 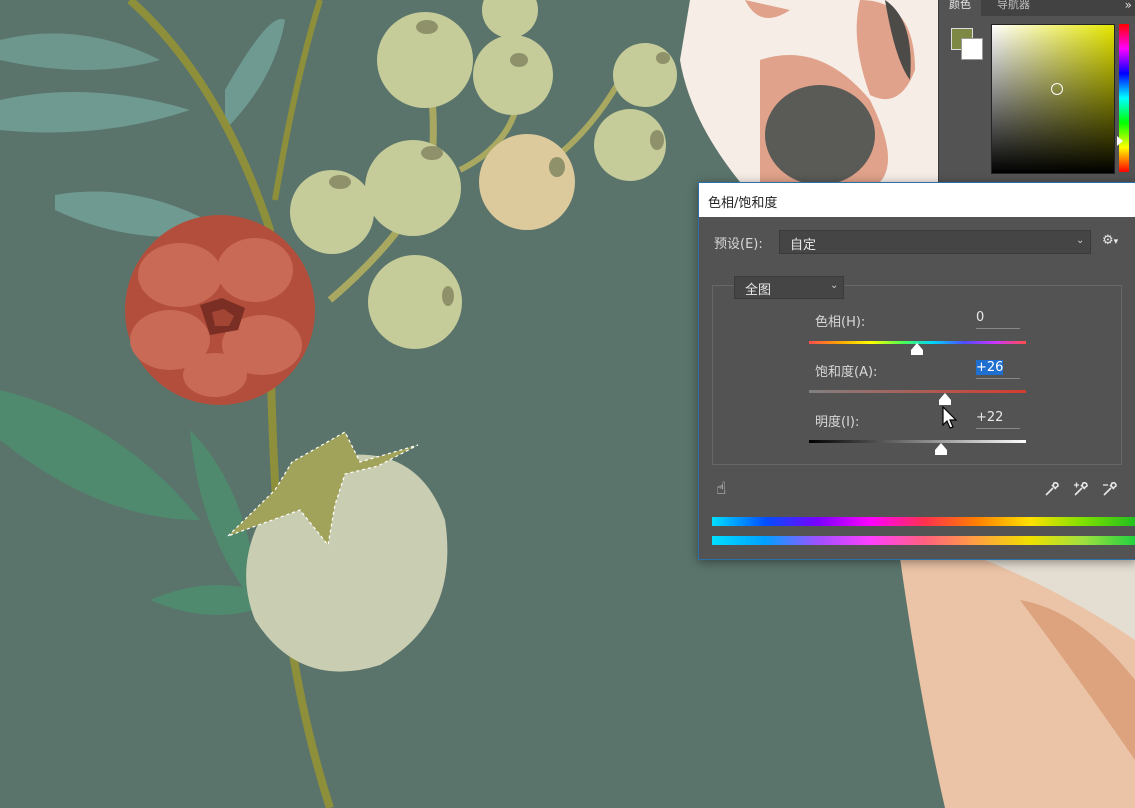 What do you see at coordinates (917, 200) in the screenshot?
I see `dialog-titlebar: 色相/饱和度` at bounding box center [917, 200].